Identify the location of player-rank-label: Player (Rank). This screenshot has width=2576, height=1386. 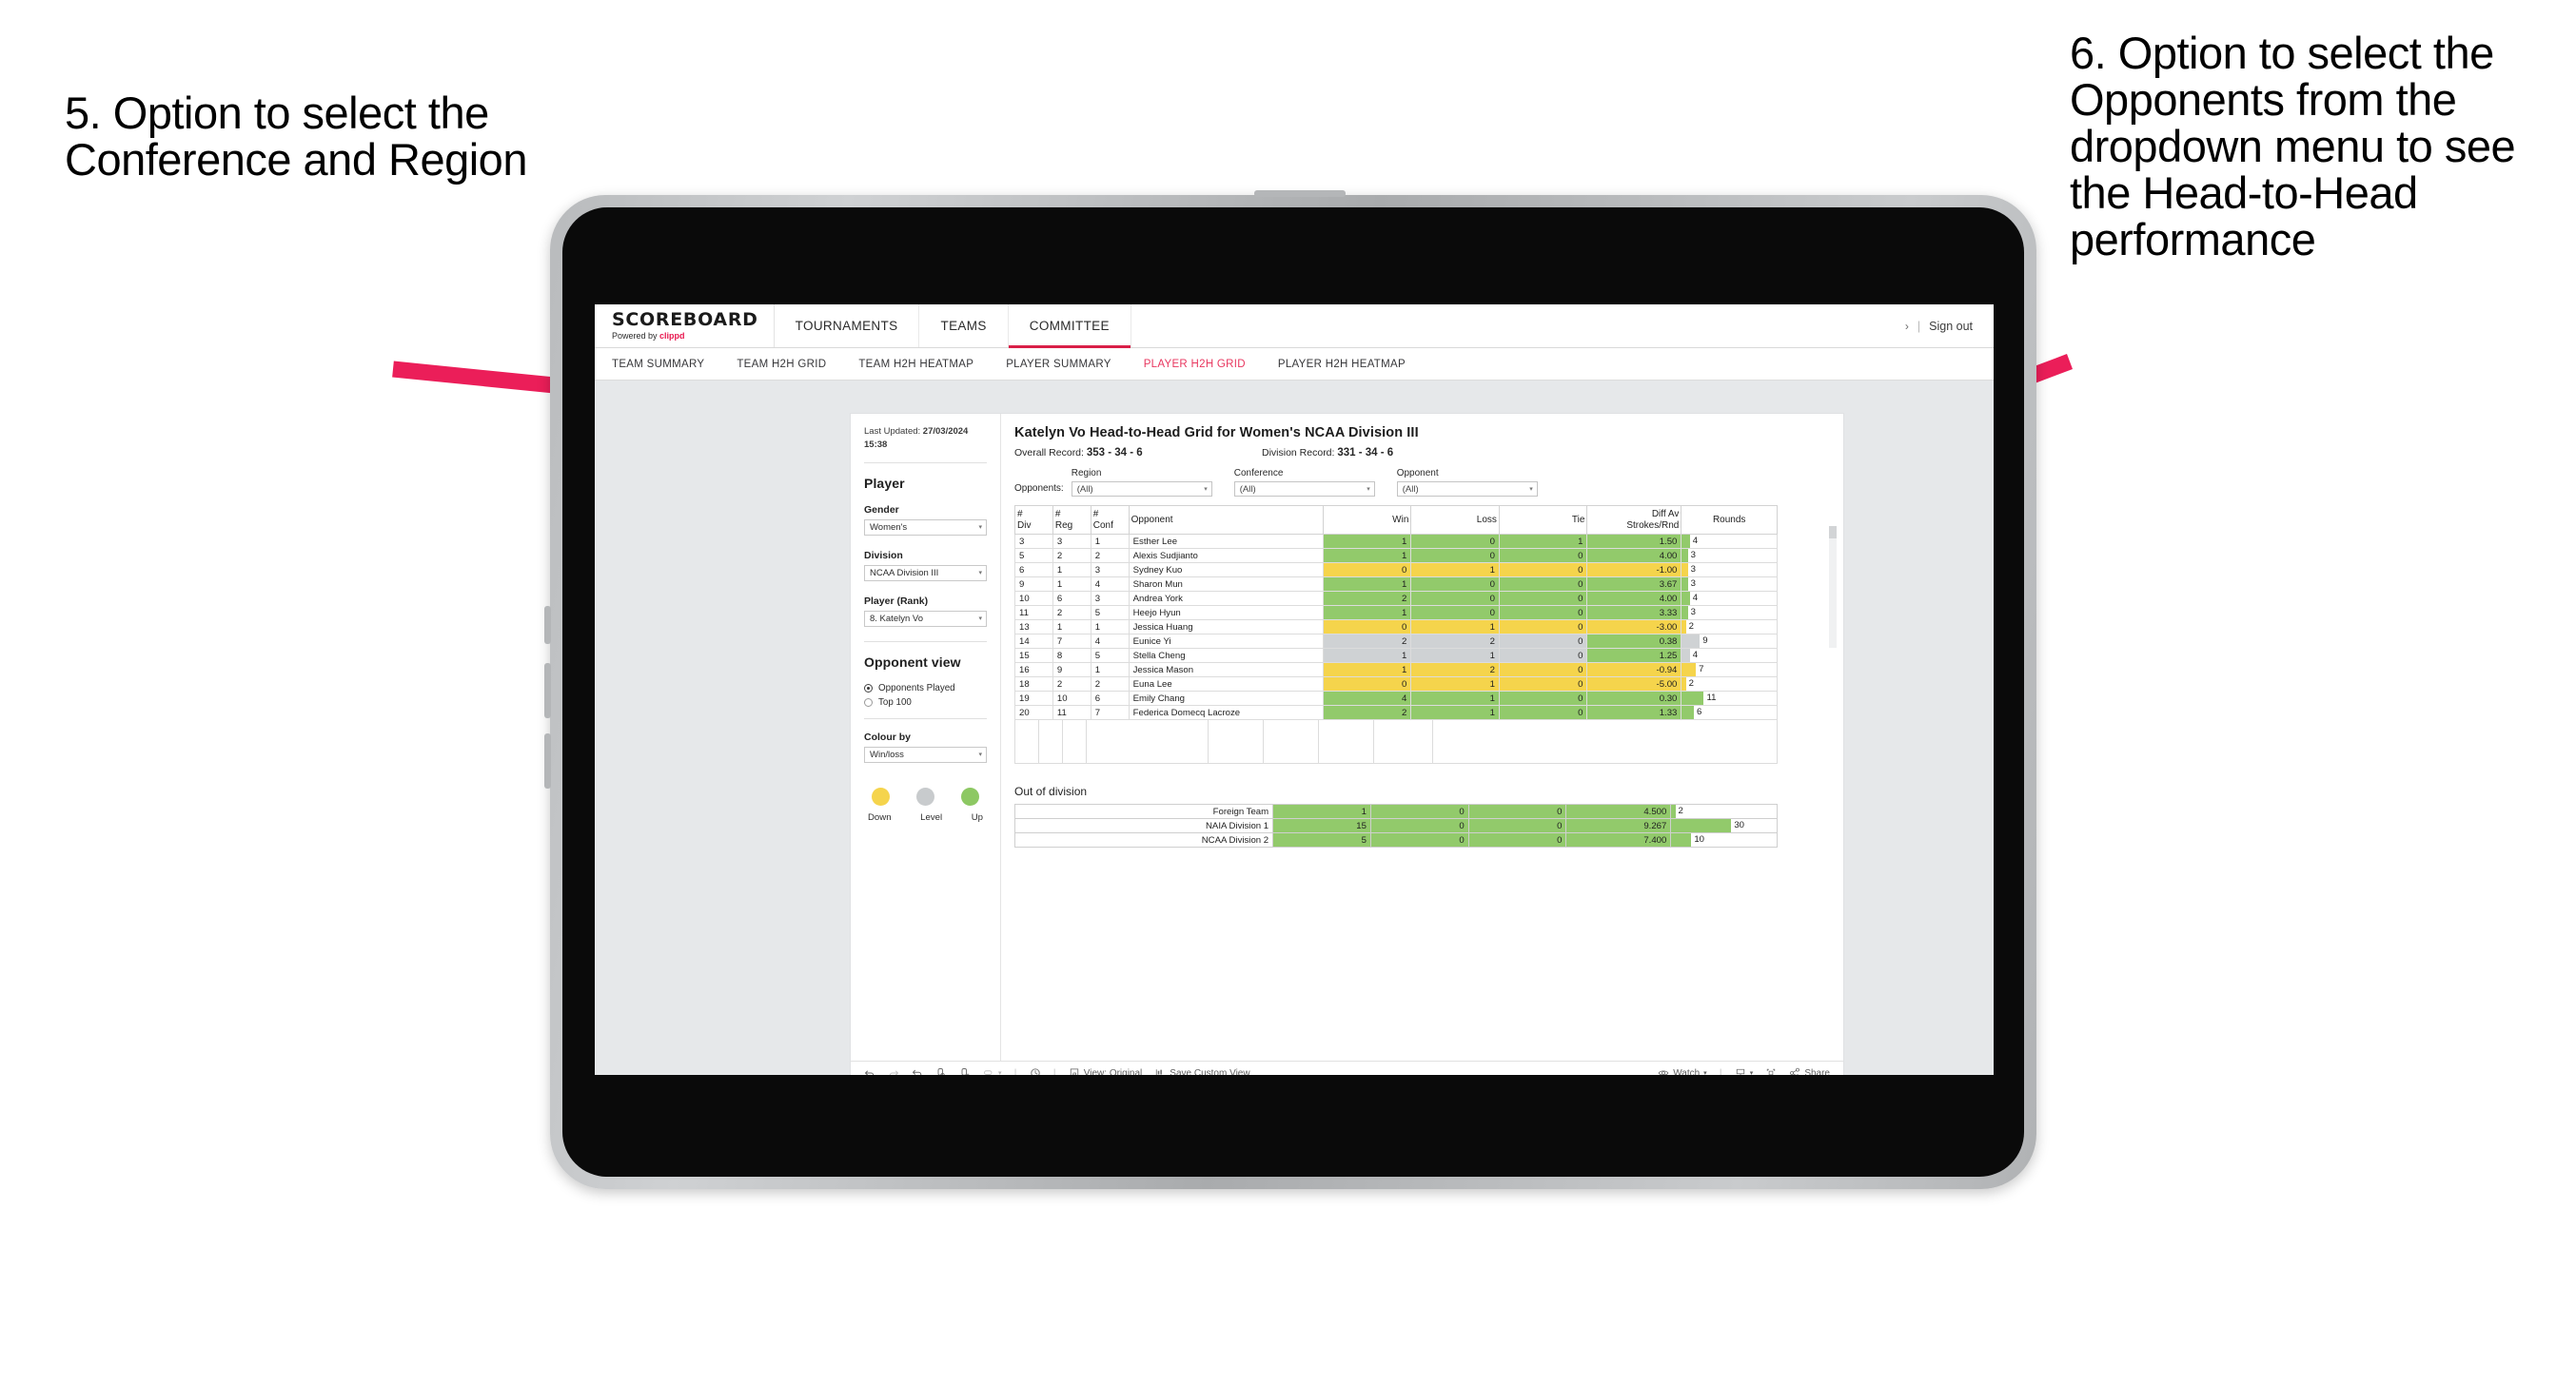
(896, 601).